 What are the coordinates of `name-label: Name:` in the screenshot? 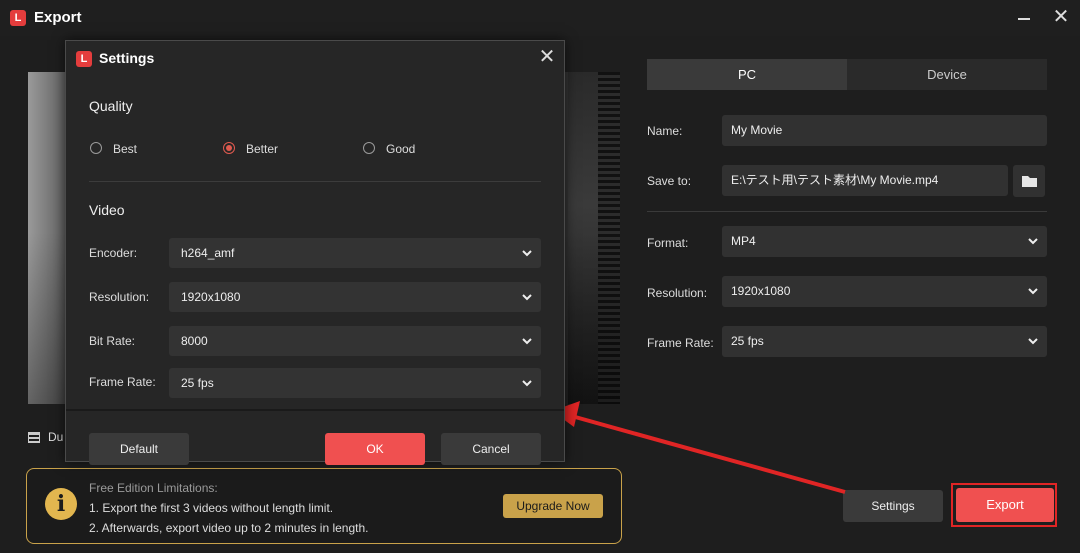 It's located at (665, 131).